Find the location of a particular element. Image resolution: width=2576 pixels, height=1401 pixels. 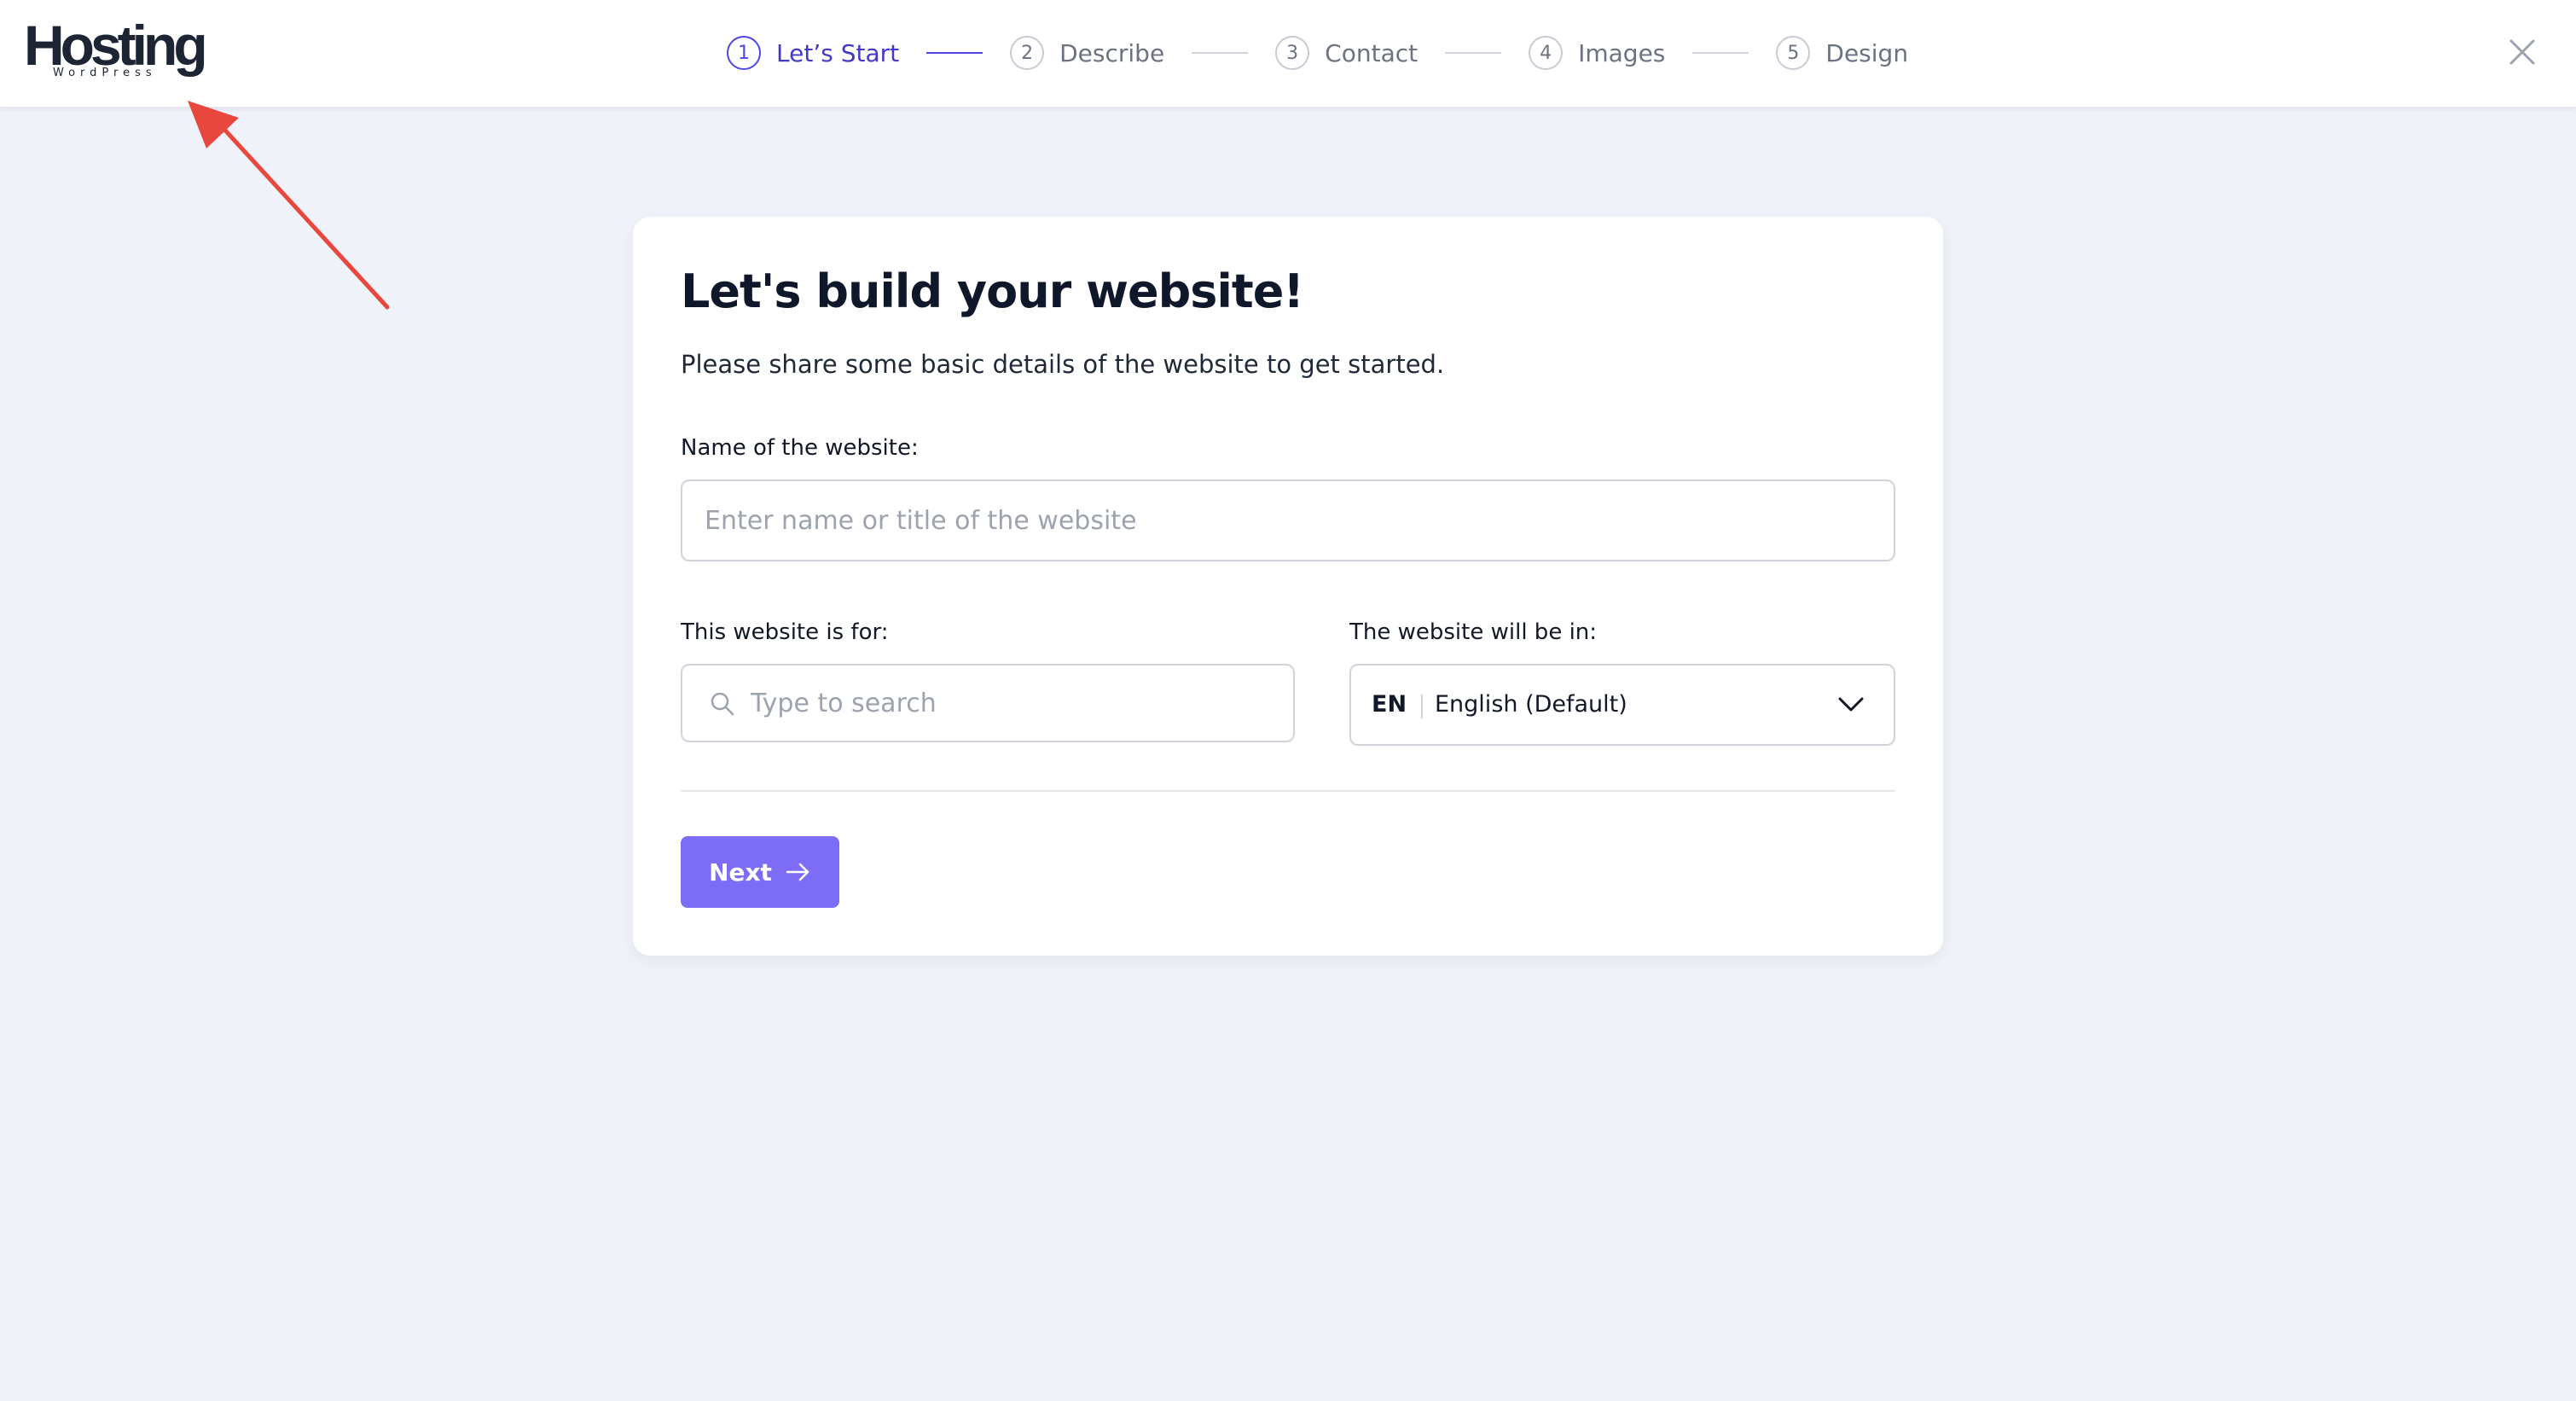

website-language-select: EN English (Default) is located at coordinates (1622, 705).